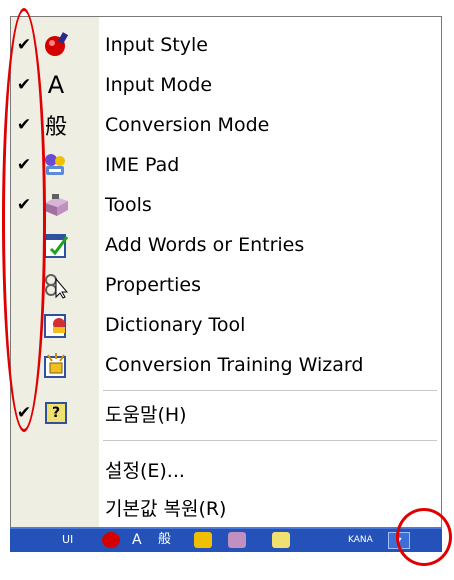 The image size is (454, 580). I want to click on menu-item-label: Dictionary Tool, so click(175, 325).